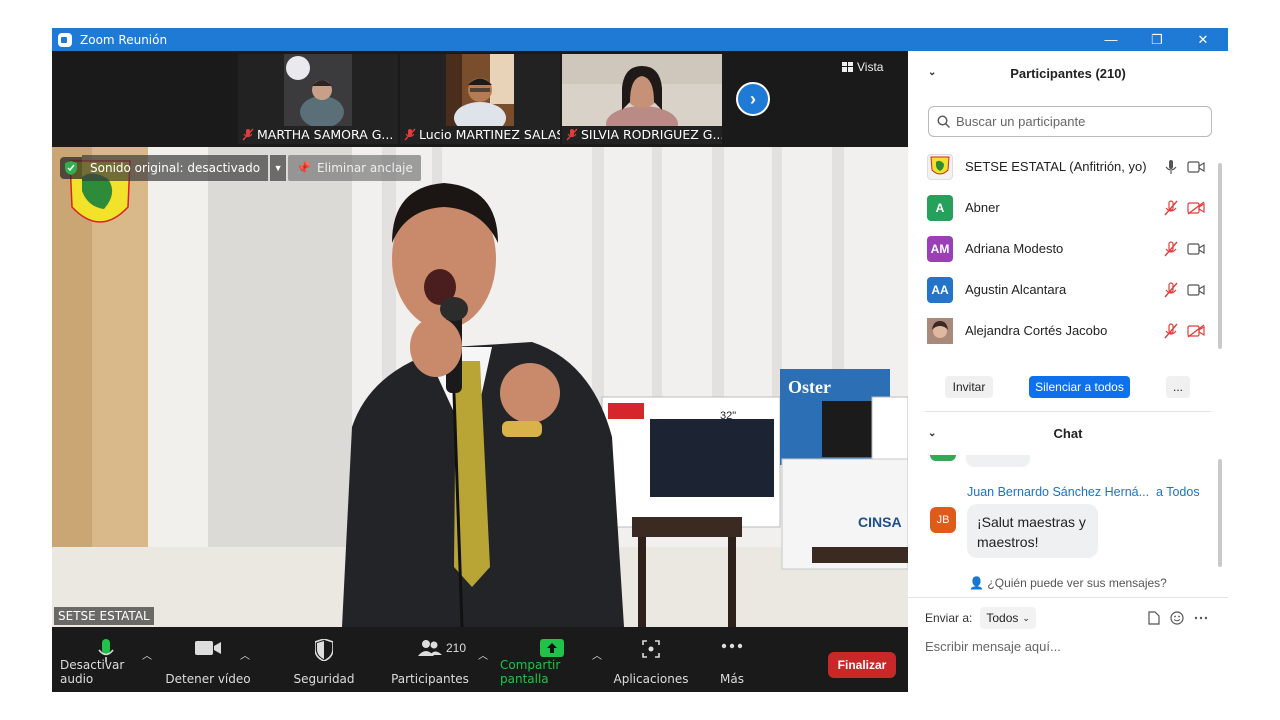  I want to click on filmstrip: MARTHA SAMORA G... Lucio MARTINEZ SALAS, so click(480, 99).